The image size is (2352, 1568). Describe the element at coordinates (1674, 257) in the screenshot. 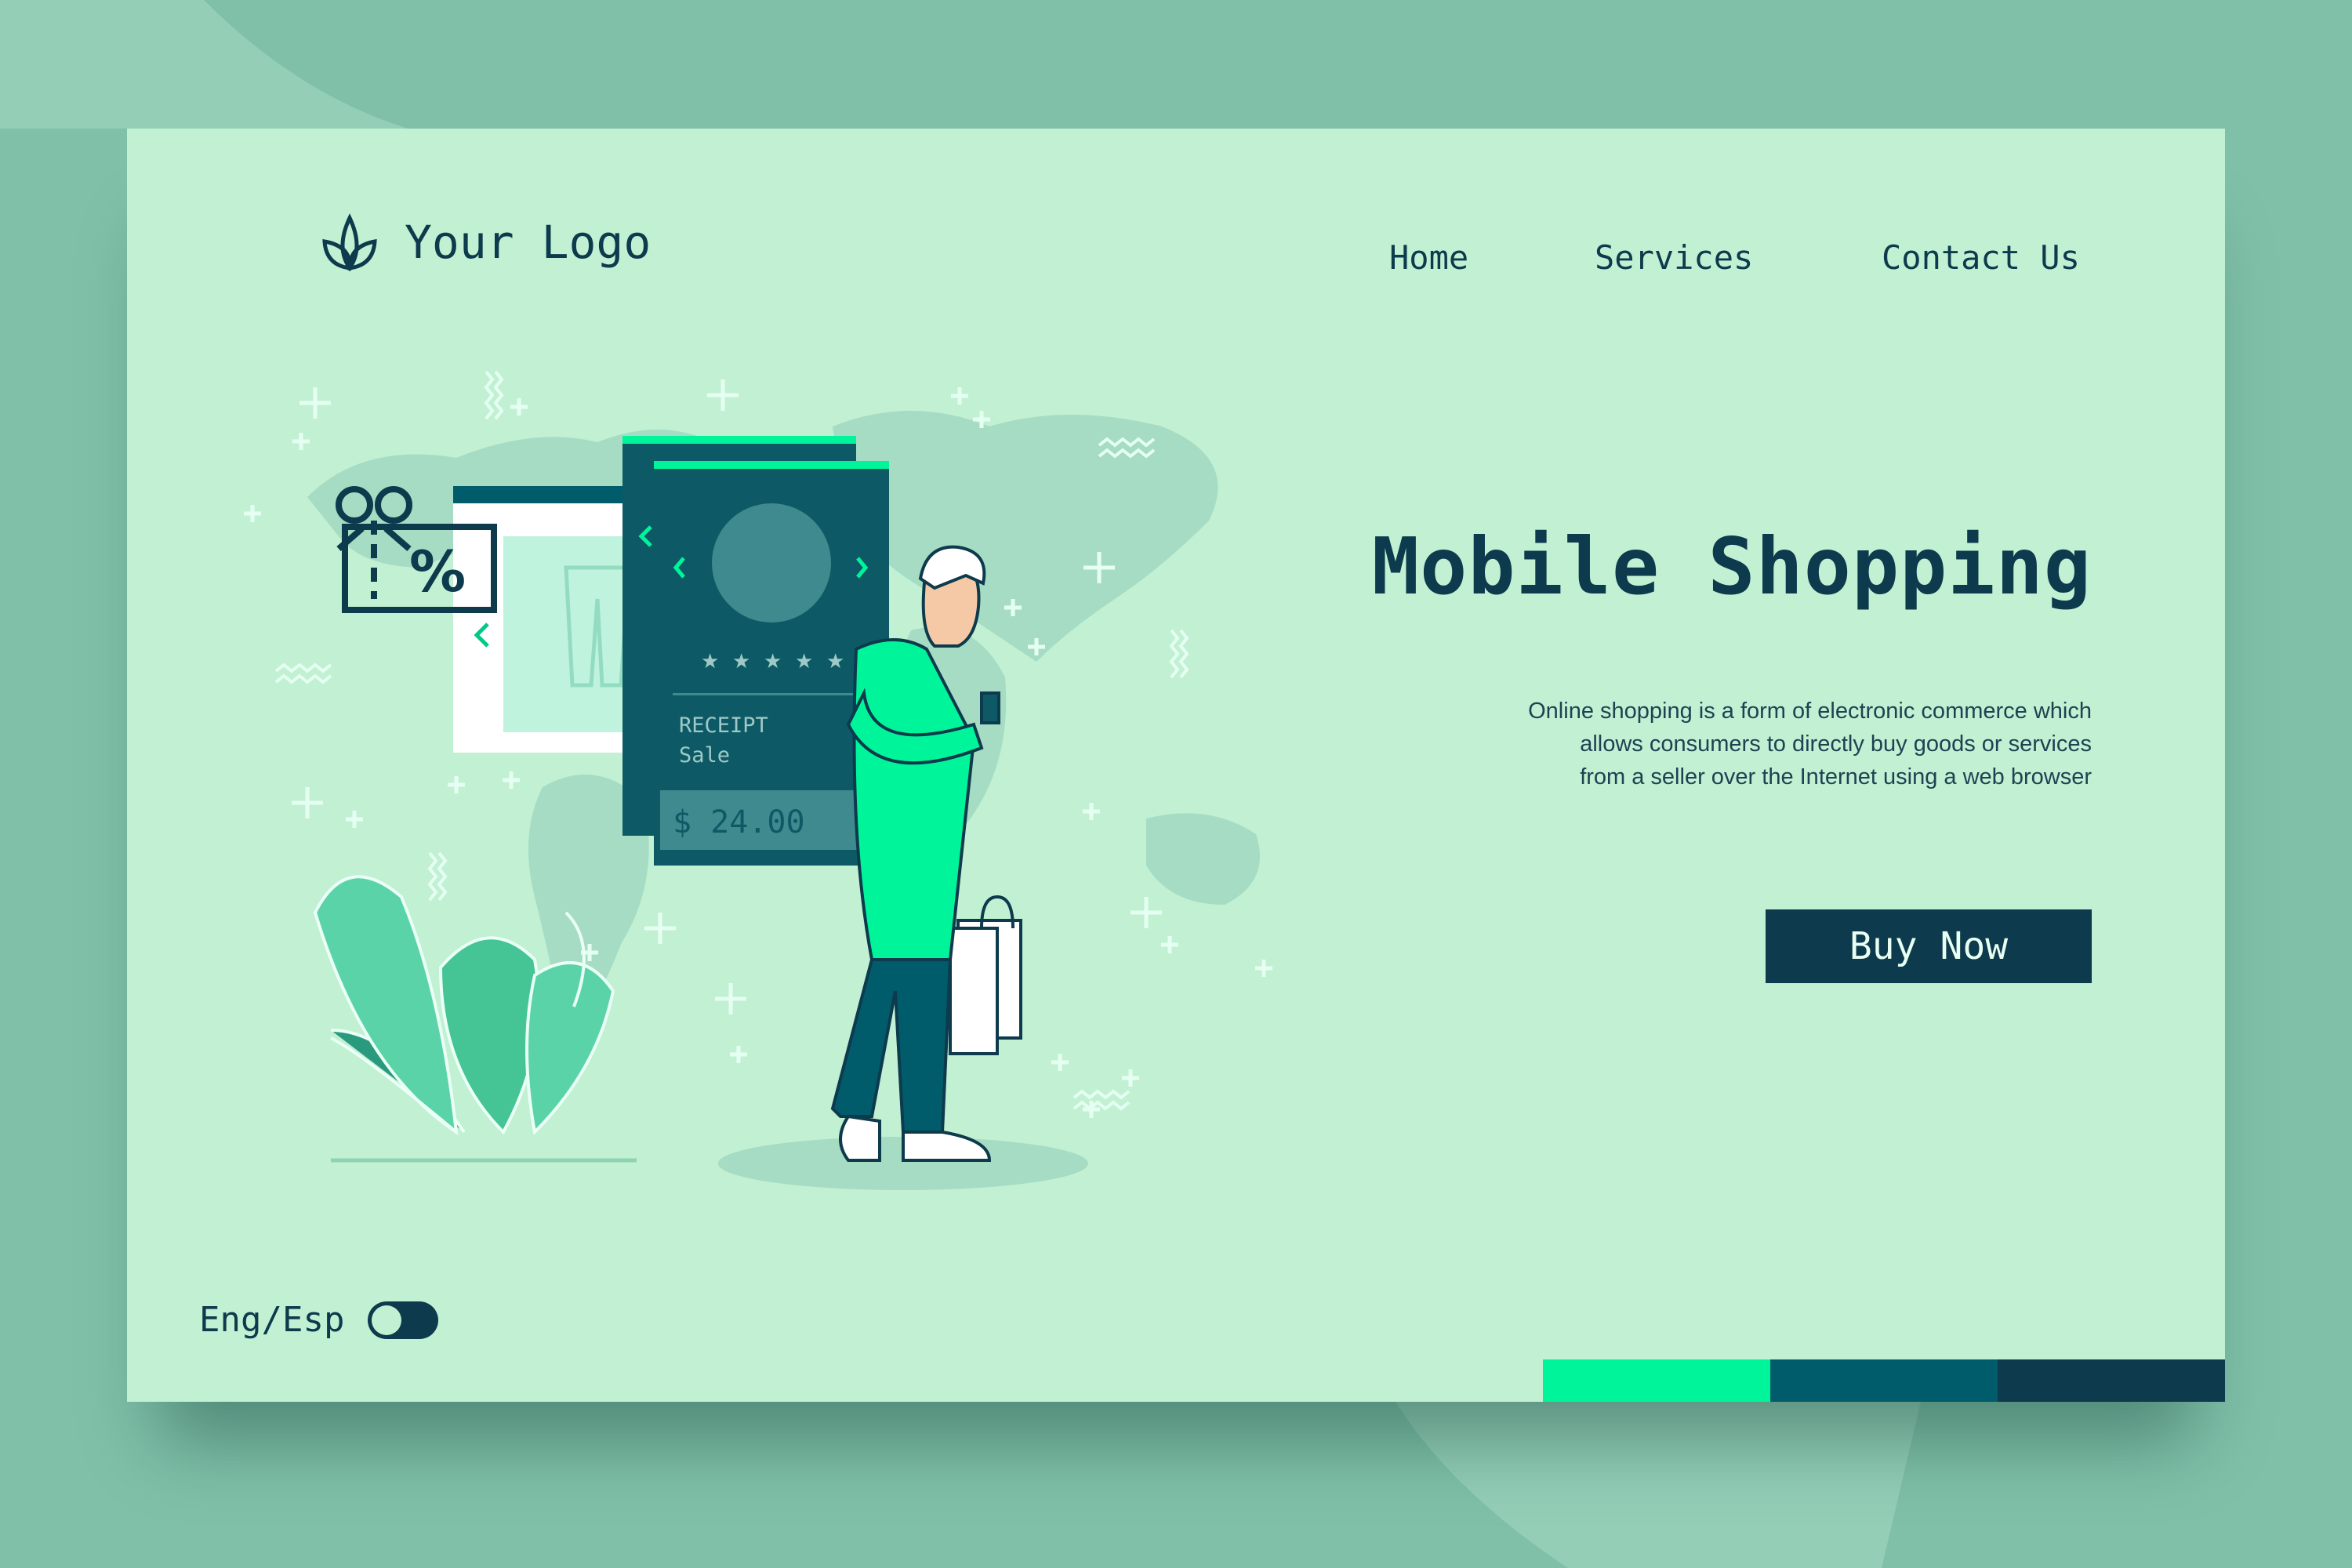

I see `nav-services: Services` at that location.